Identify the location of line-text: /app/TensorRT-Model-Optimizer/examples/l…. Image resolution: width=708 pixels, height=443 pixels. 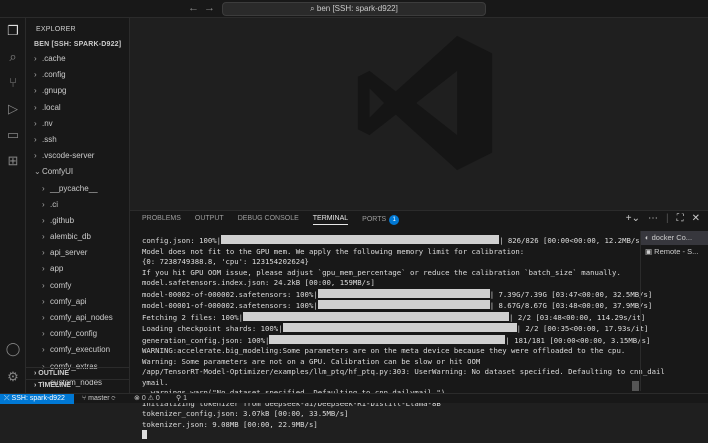
(403, 371).